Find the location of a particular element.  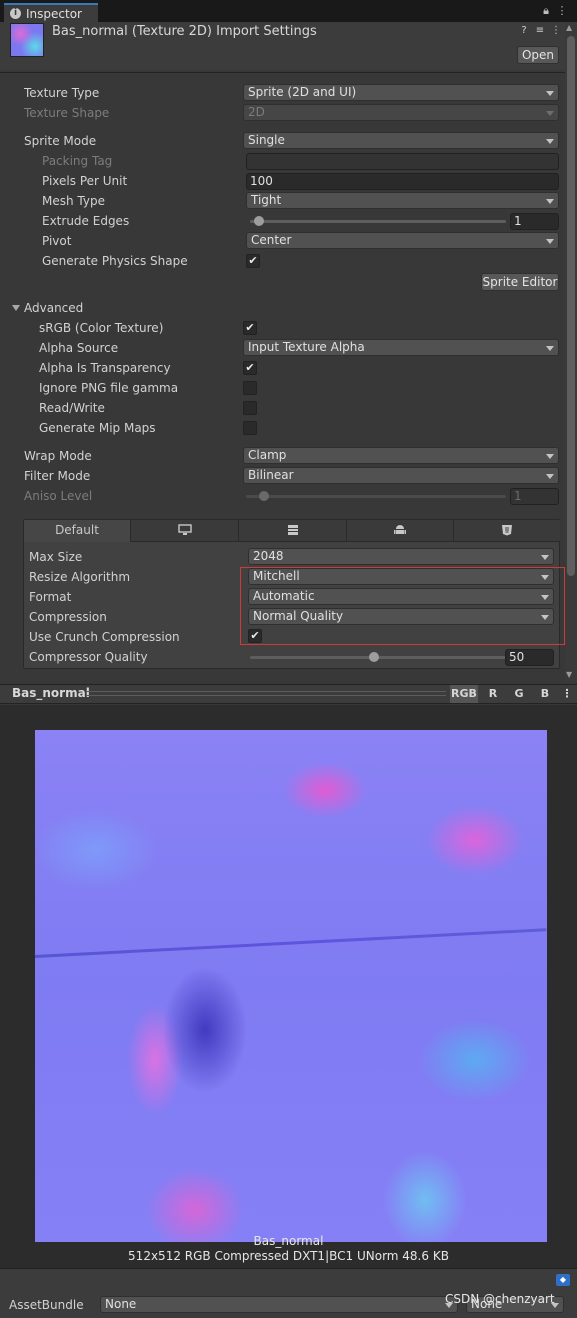

pixels-per-unit-label: Pixels Per Unit is located at coordinates (85, 181).